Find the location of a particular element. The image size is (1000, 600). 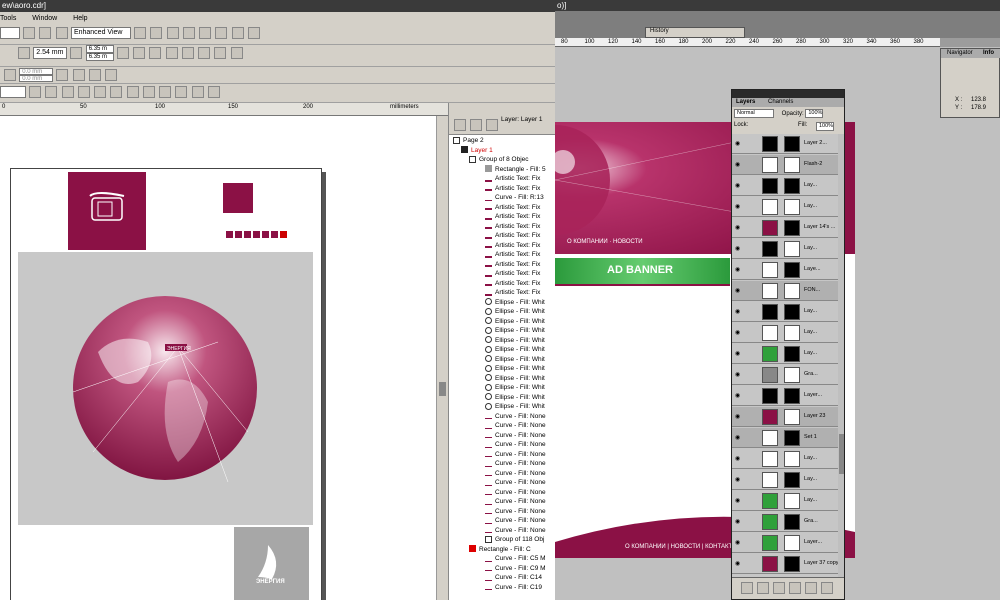

vertical-scrollbar is located at coordinates (442, 358).